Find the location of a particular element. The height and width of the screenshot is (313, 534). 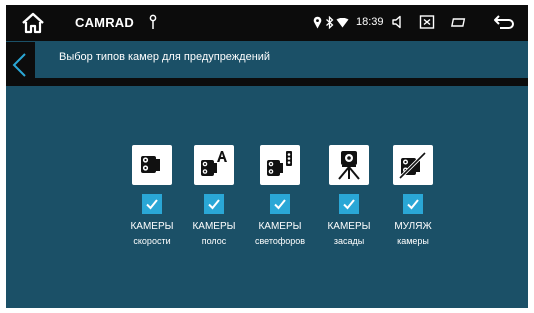

ambush-camera-icon is located at coordinates (349, 165).